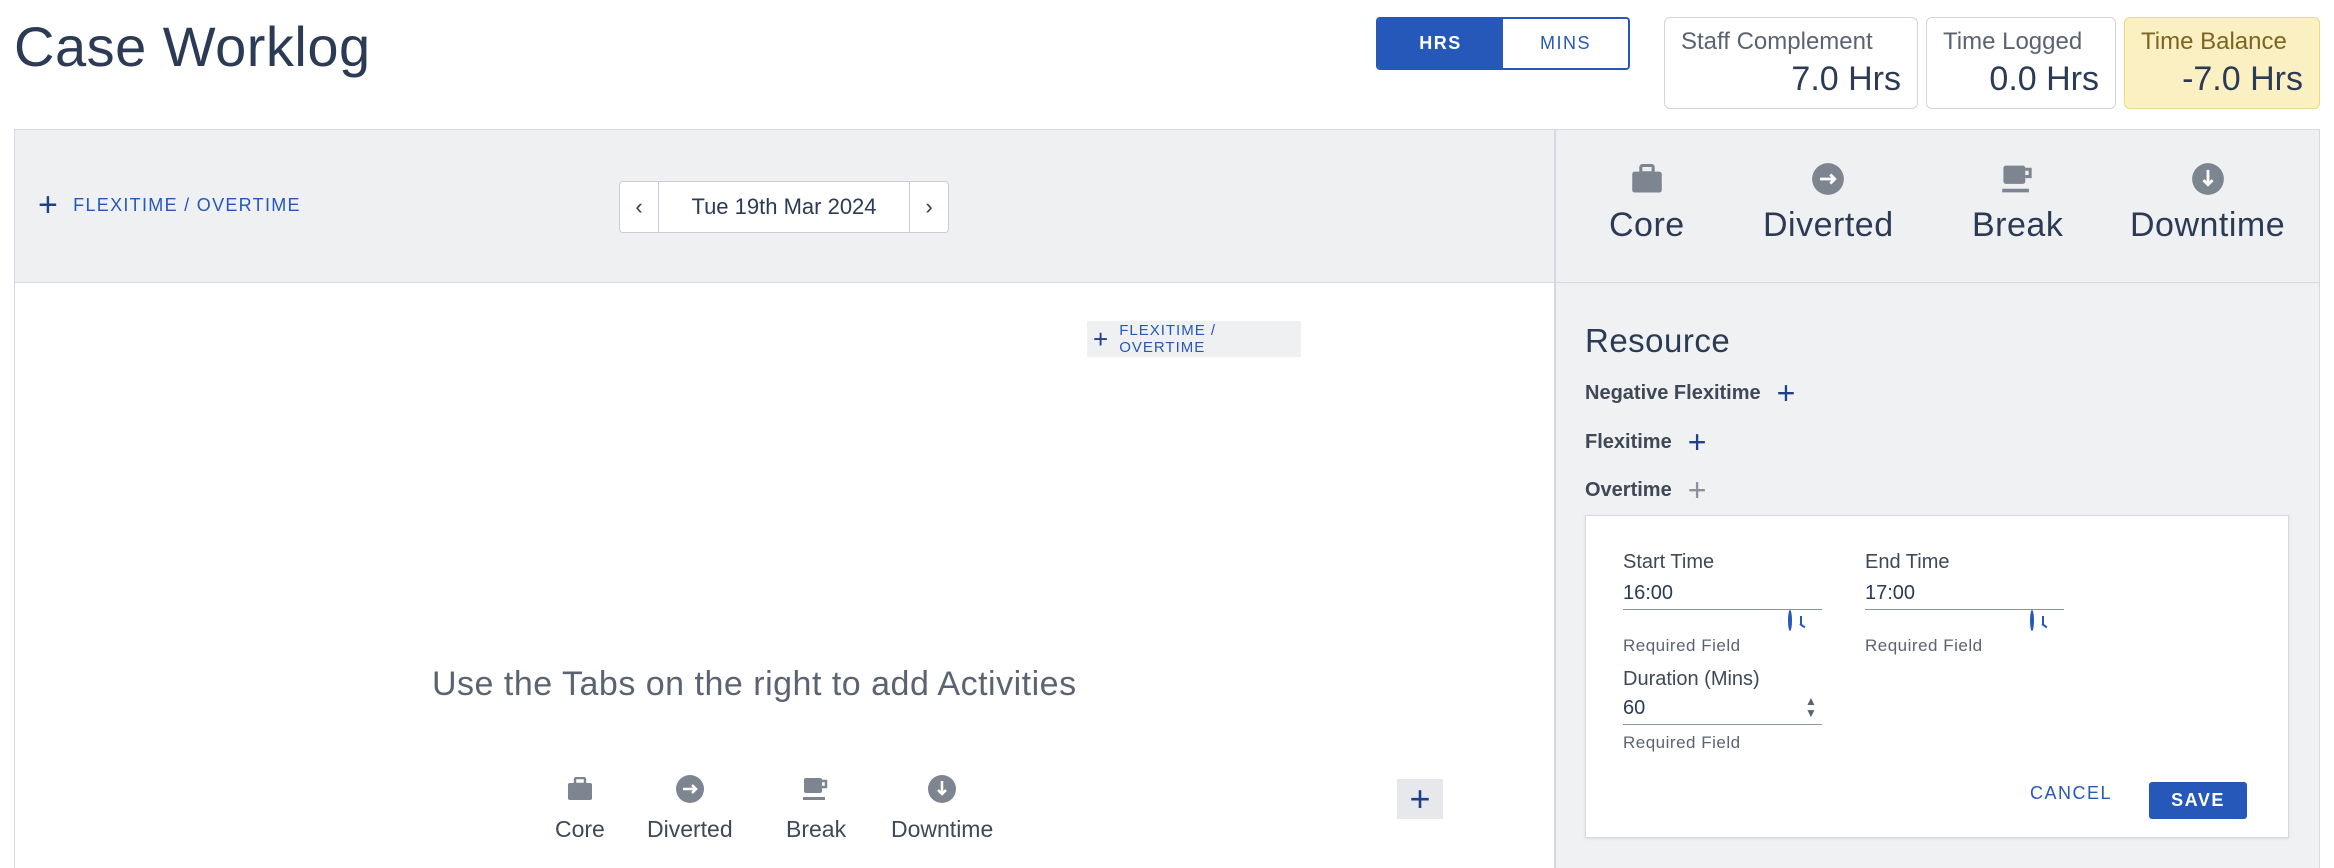 Image resolution: width=2334 pixels, height=868 pixels. I want to click on bottom-tab-break-label: Break, so click(816, 829).